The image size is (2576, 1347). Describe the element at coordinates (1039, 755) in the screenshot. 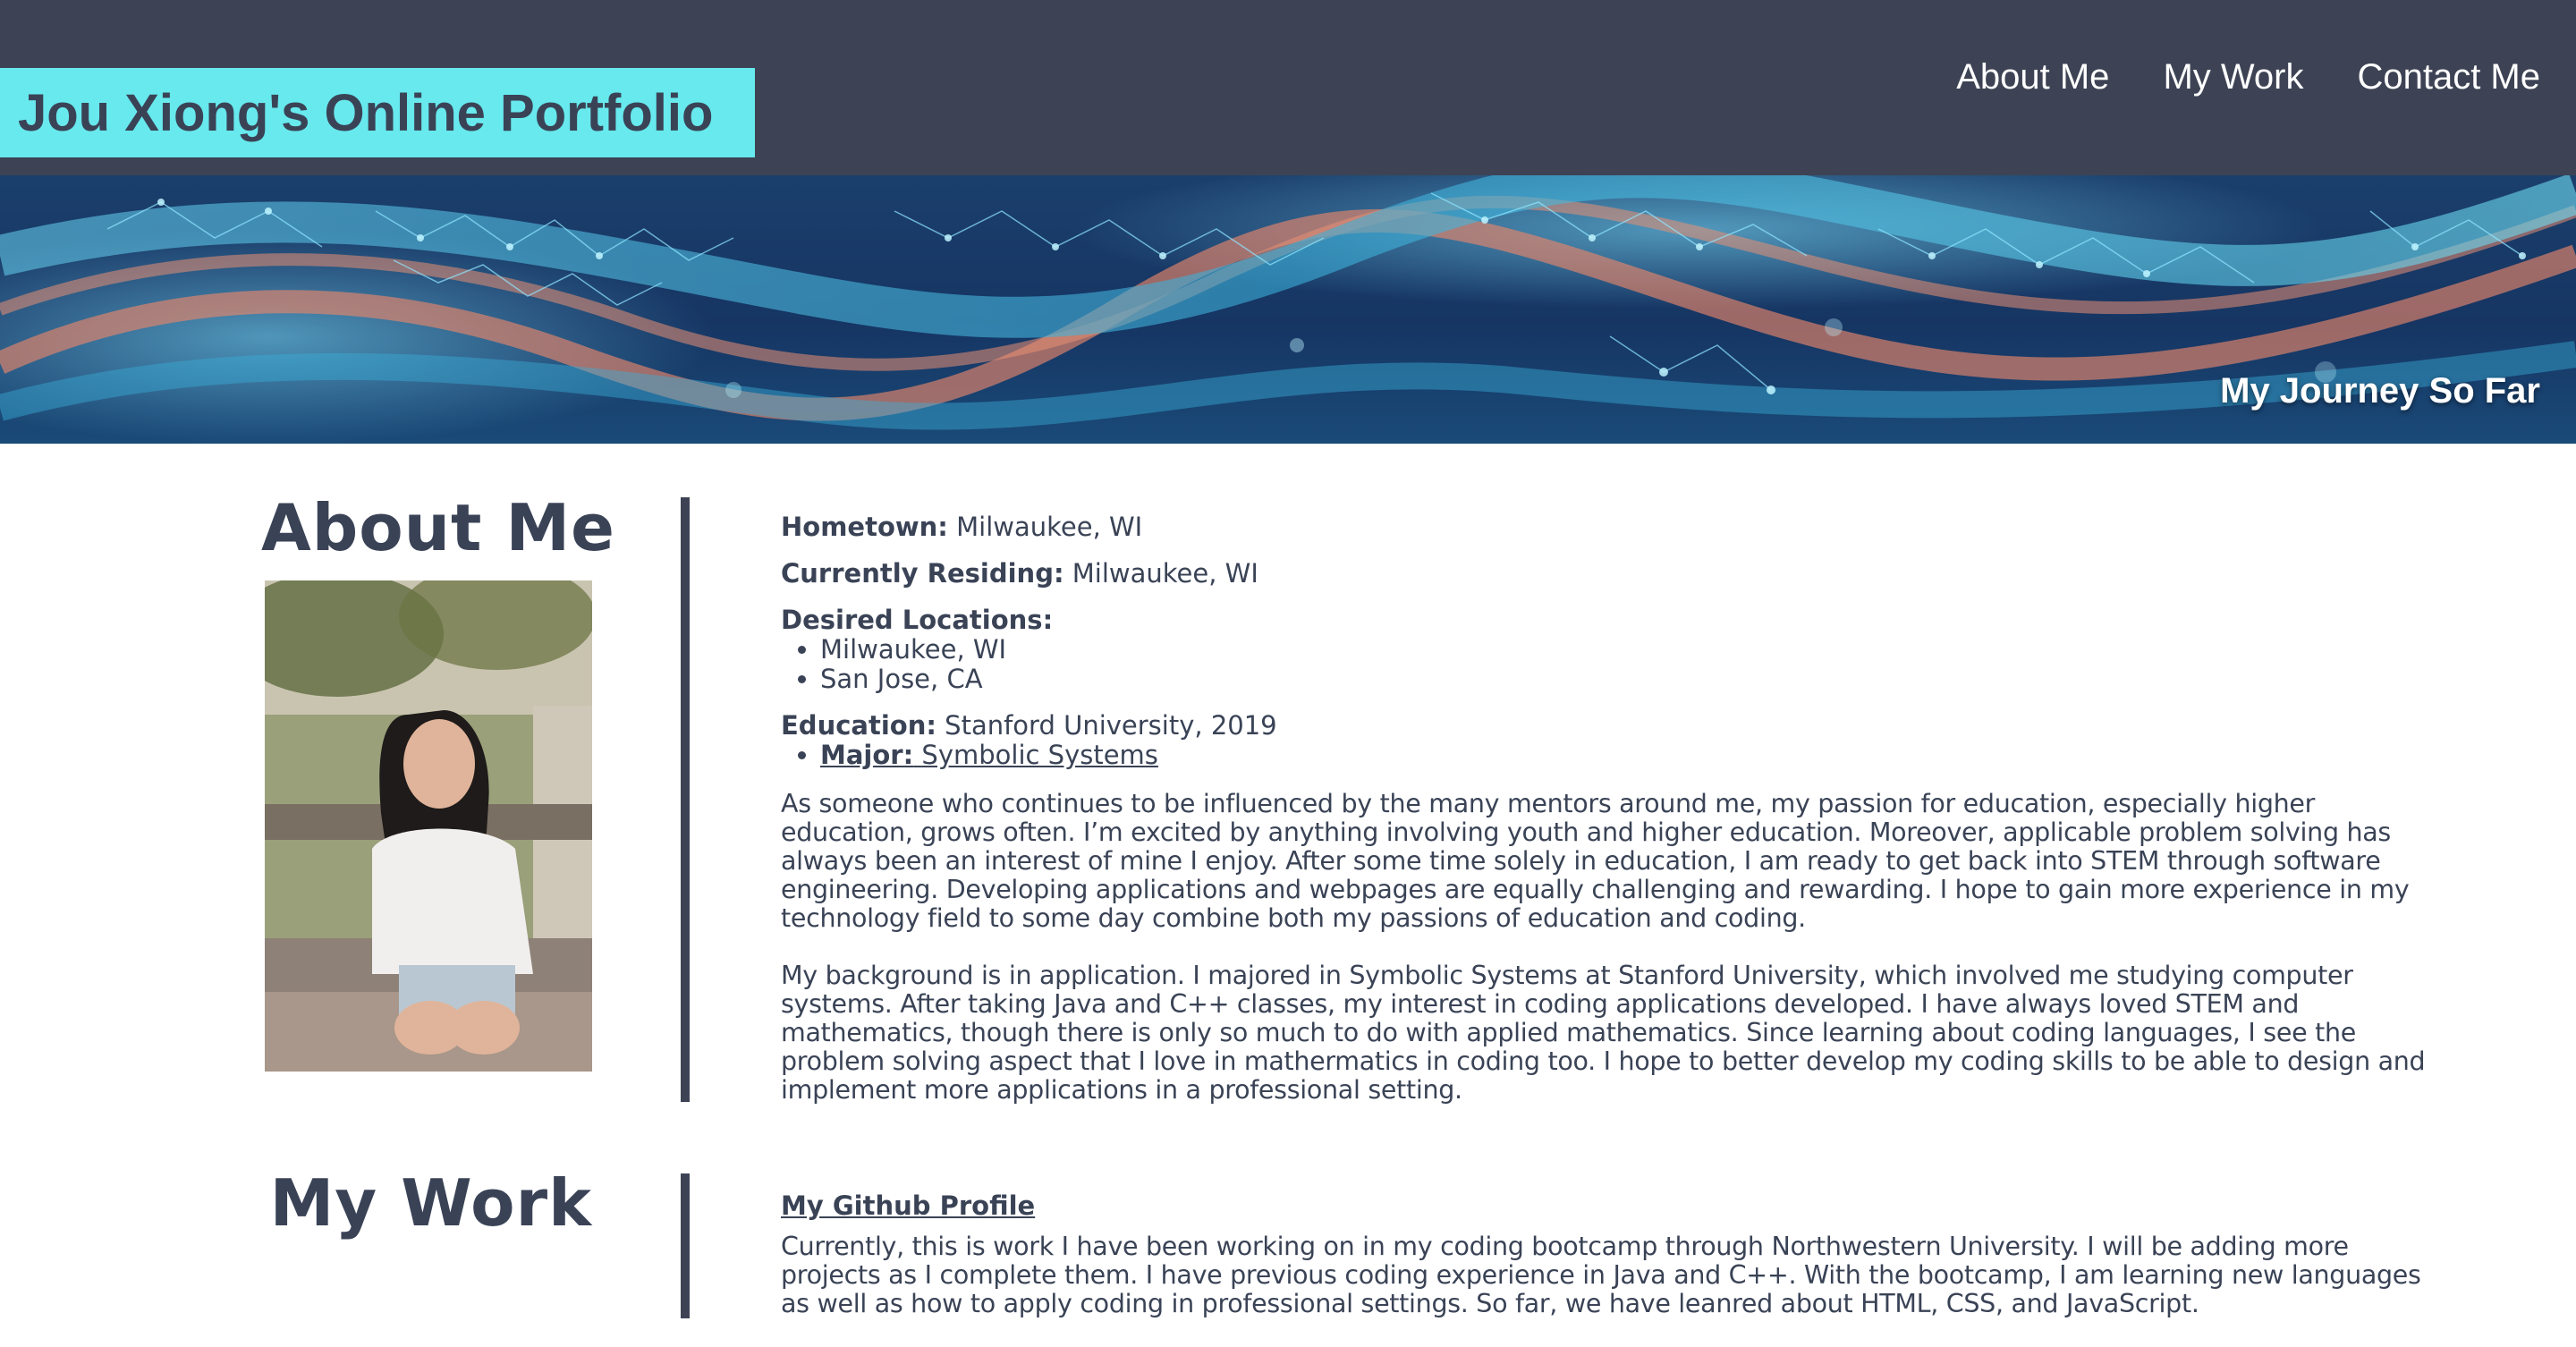

I see `major-value: Symbolic Systems` at that location.